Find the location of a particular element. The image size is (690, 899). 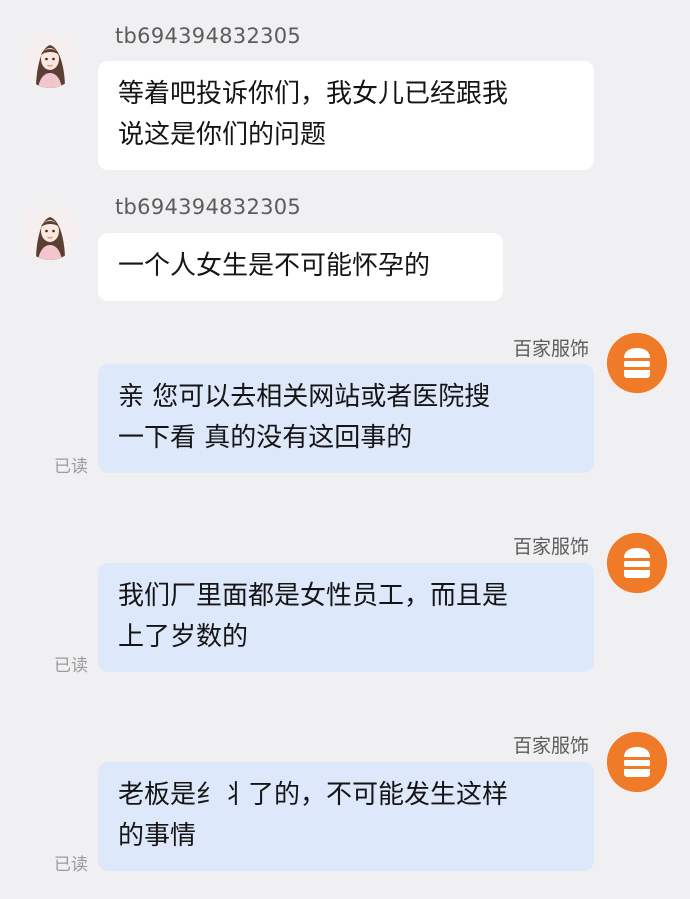

message-bubble: 一个人女生是不可能怀孕的 is located at coordinates (300, 267).